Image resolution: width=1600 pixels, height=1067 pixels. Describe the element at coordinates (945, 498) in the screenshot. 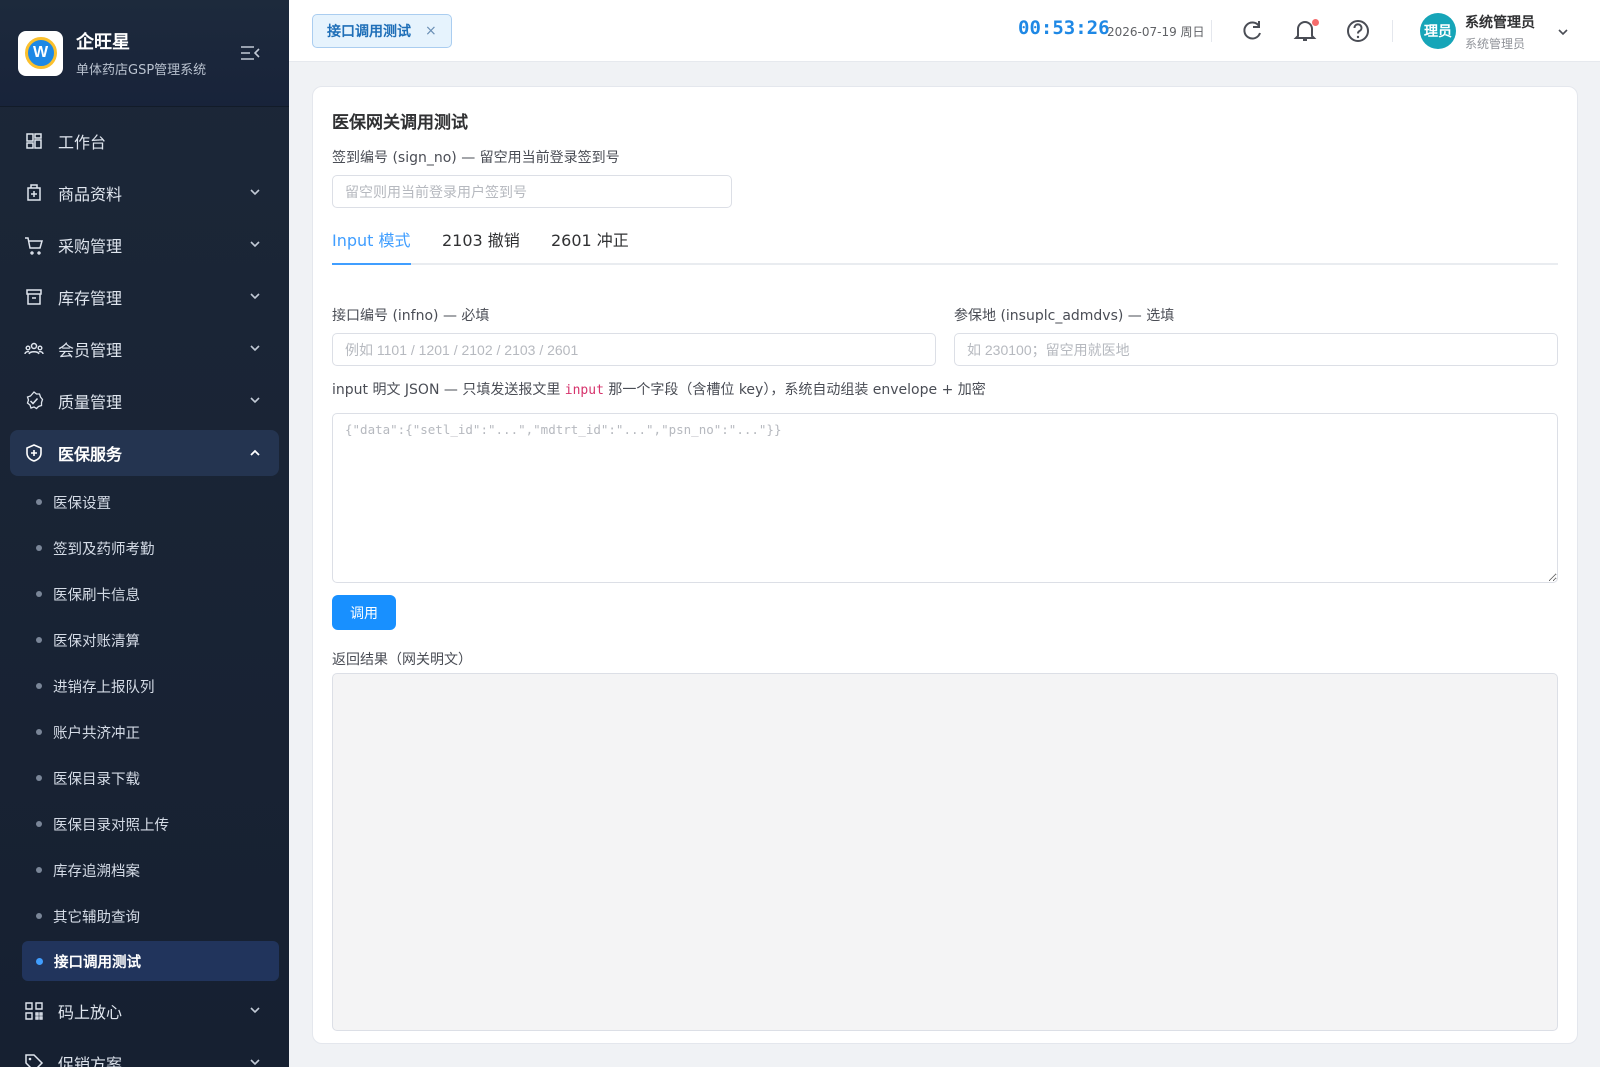

I see `json-input-textarea` at that location.